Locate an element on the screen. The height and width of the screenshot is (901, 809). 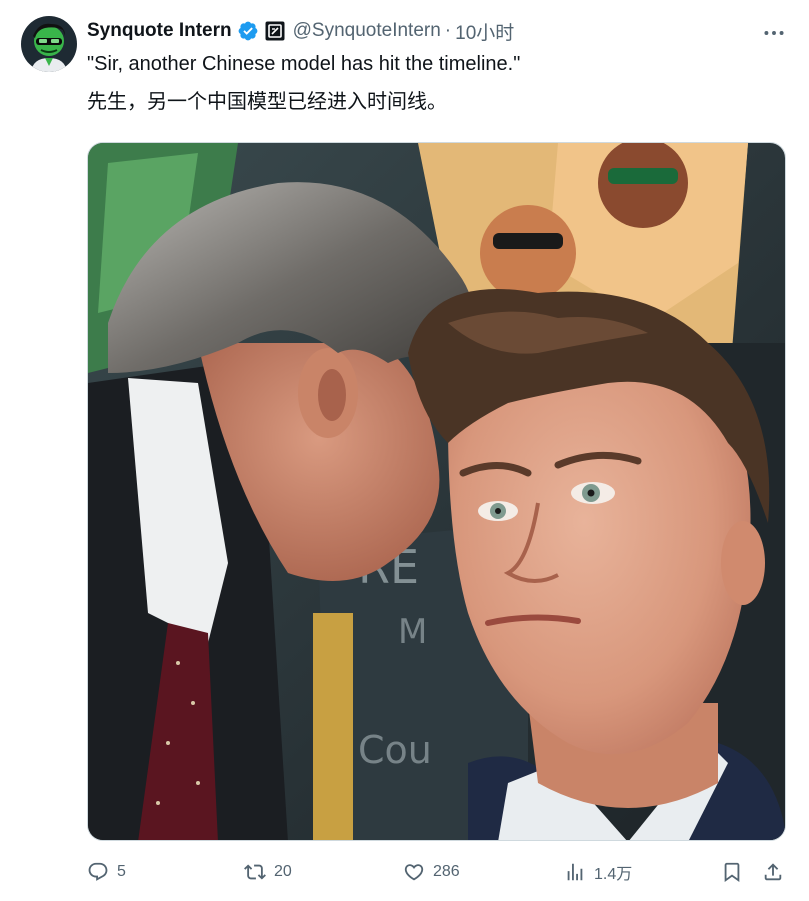
author-avatar is located at coordinates (49, 44).